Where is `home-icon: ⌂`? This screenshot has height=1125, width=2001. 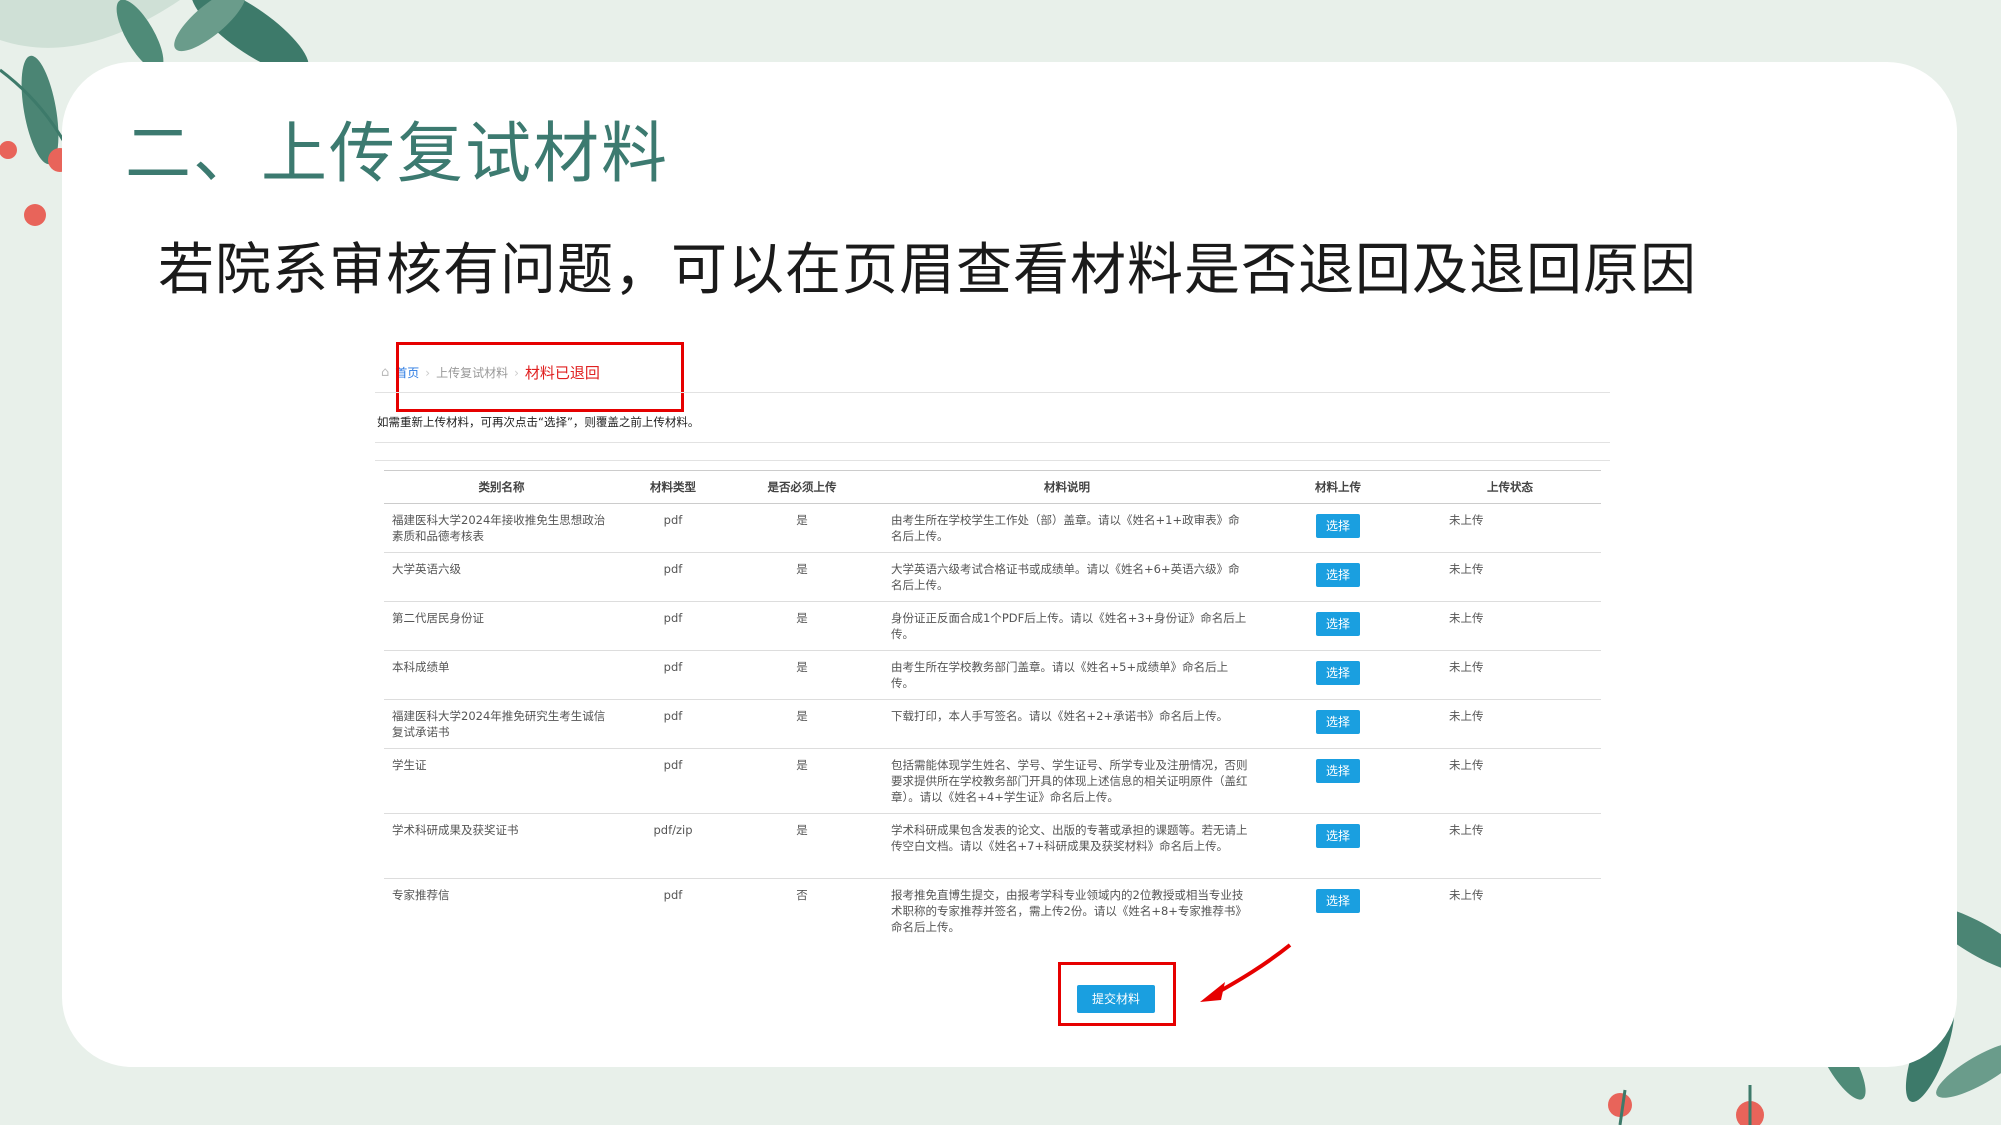
home-icon: ⌂ is located at coordinates (385, 372).